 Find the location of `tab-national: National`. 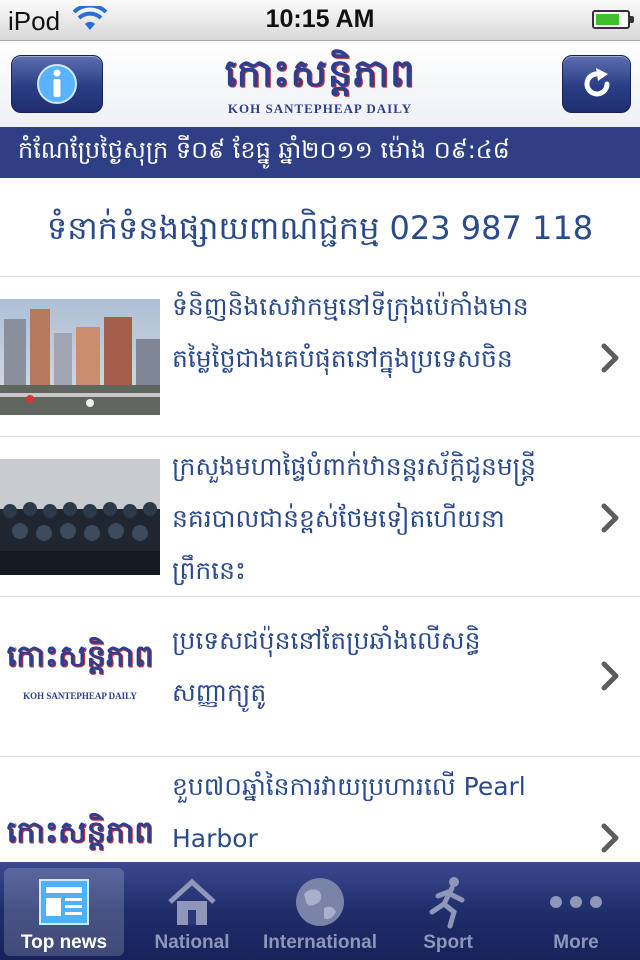

tab-national: National is located at coordinates (192, 912).